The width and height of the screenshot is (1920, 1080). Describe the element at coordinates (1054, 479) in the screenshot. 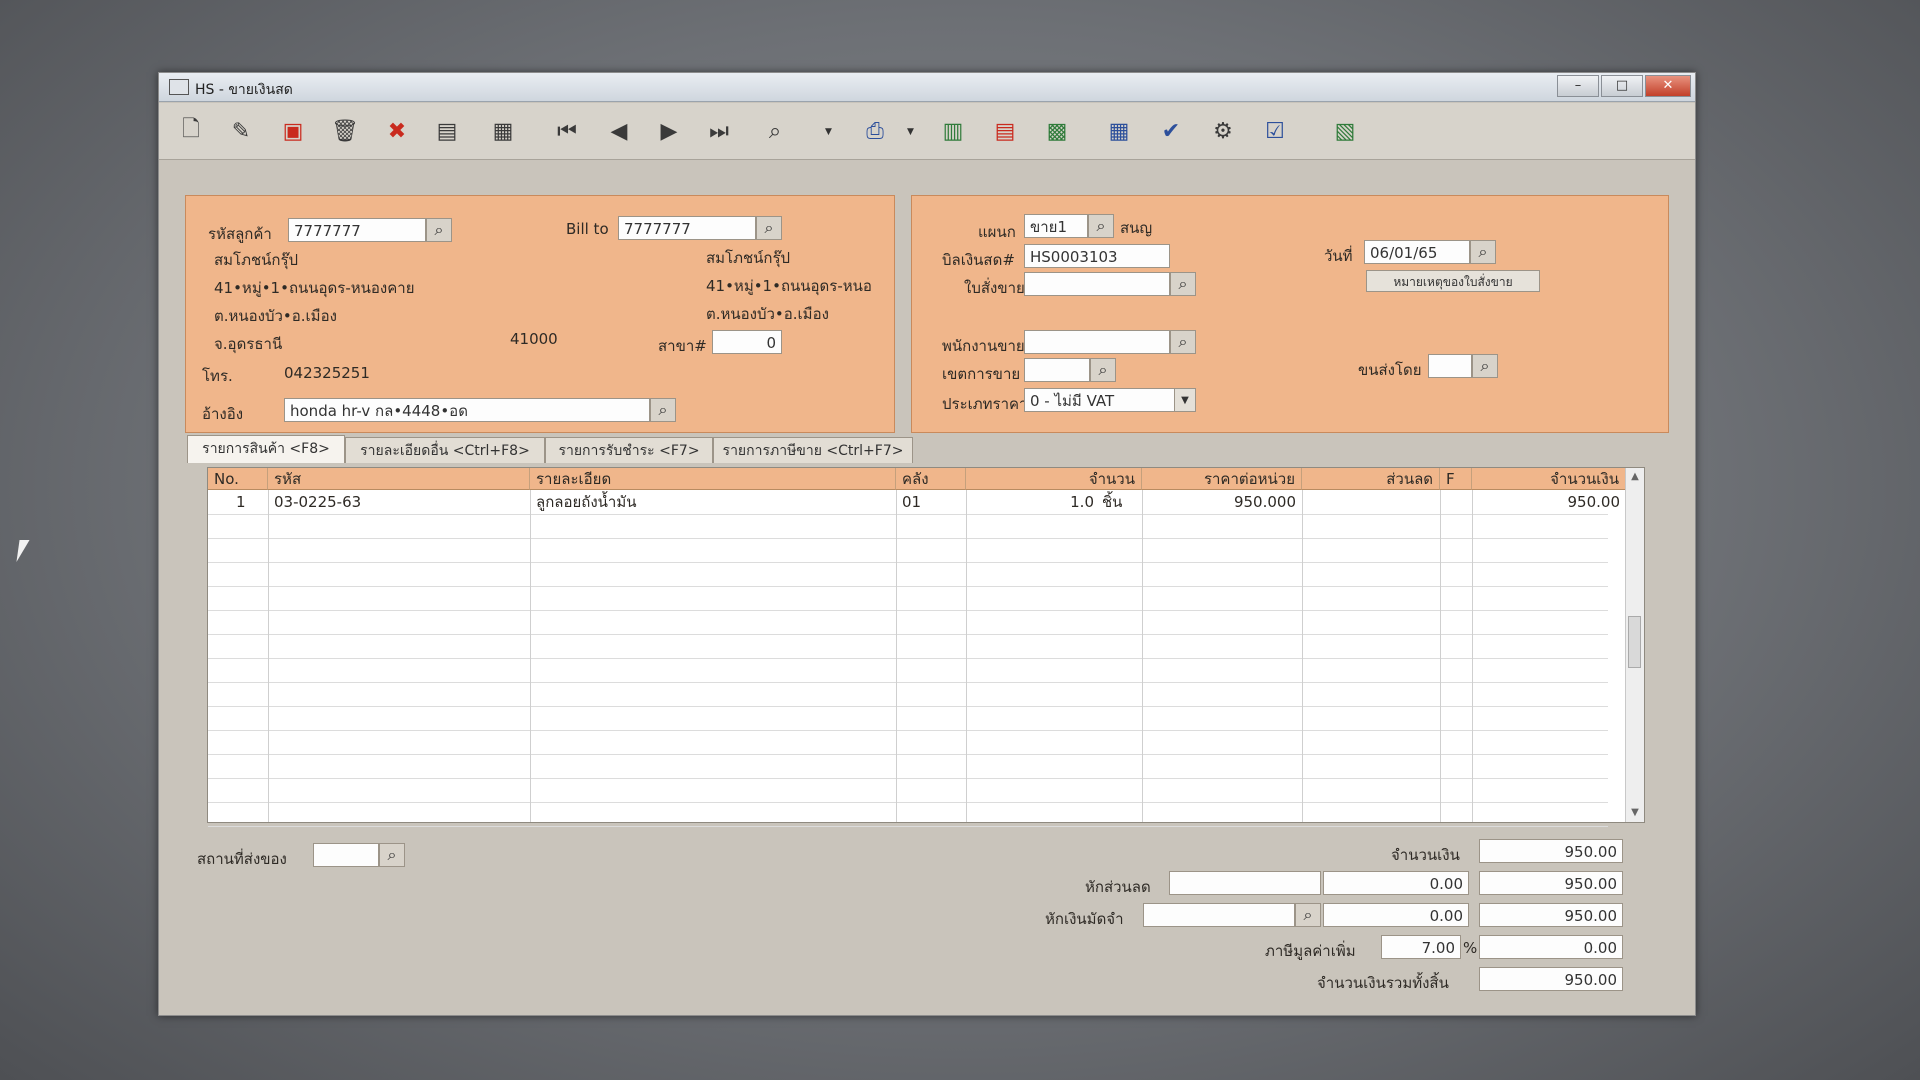

I see `column-header: จำนวน` at that location.